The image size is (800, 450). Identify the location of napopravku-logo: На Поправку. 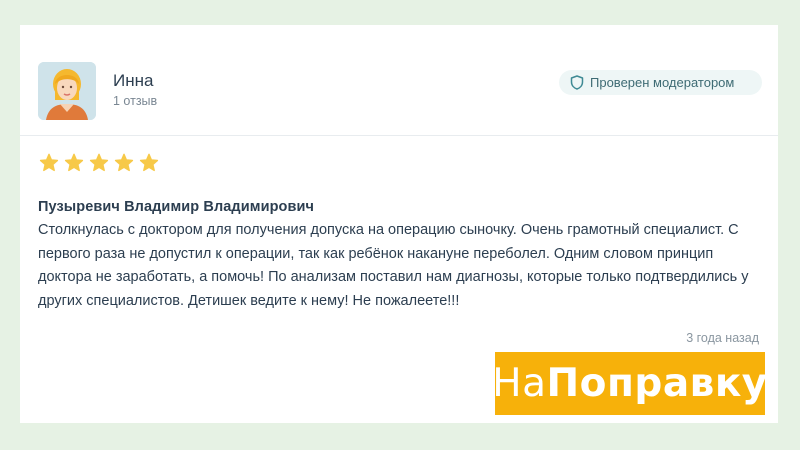
(630, 383).